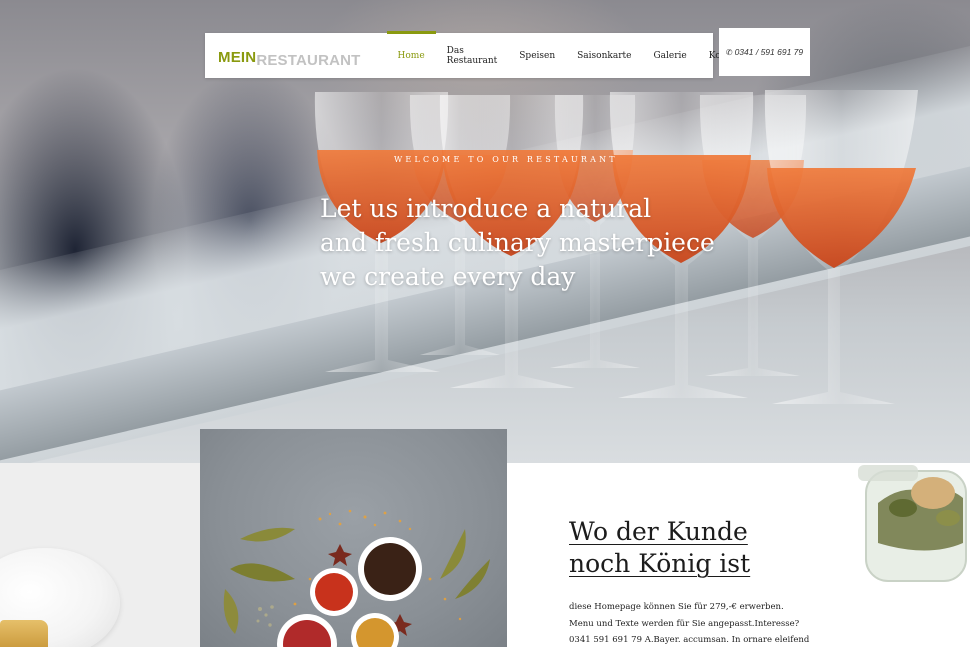 The width and height of the screenshot is (970, 647). Describe the element at coordinates (486, 208) in the screenshot. I see `hero-headline-line: Let us introduce a natural` at that location.